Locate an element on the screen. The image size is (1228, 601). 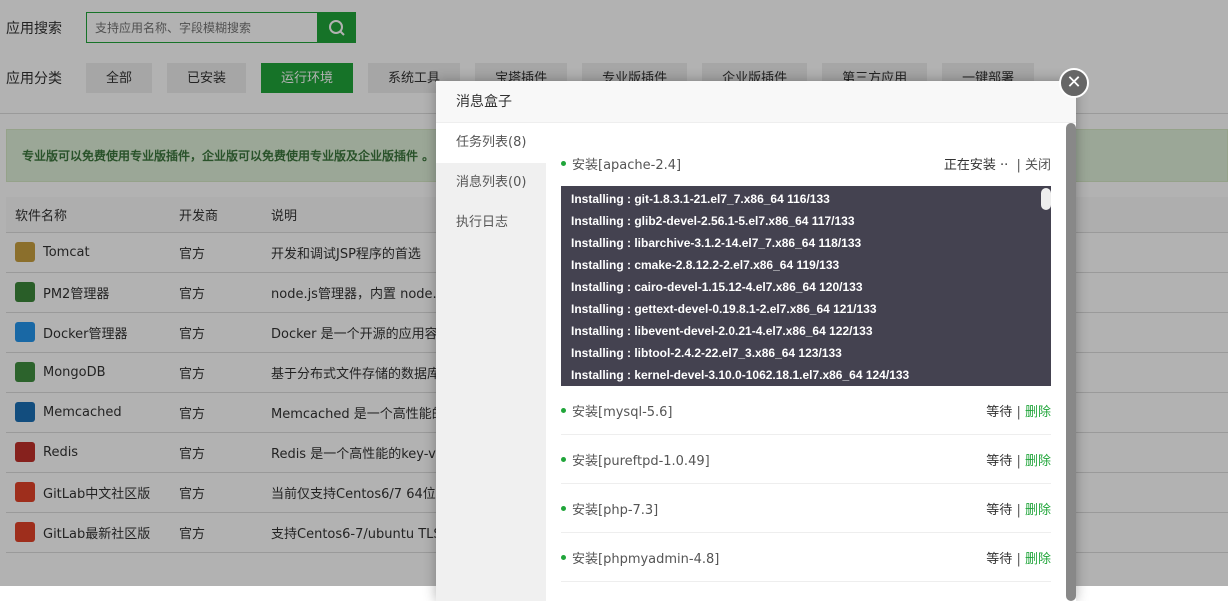
tab-exec-log: 执行日志 is located at coordinates (491, 223).